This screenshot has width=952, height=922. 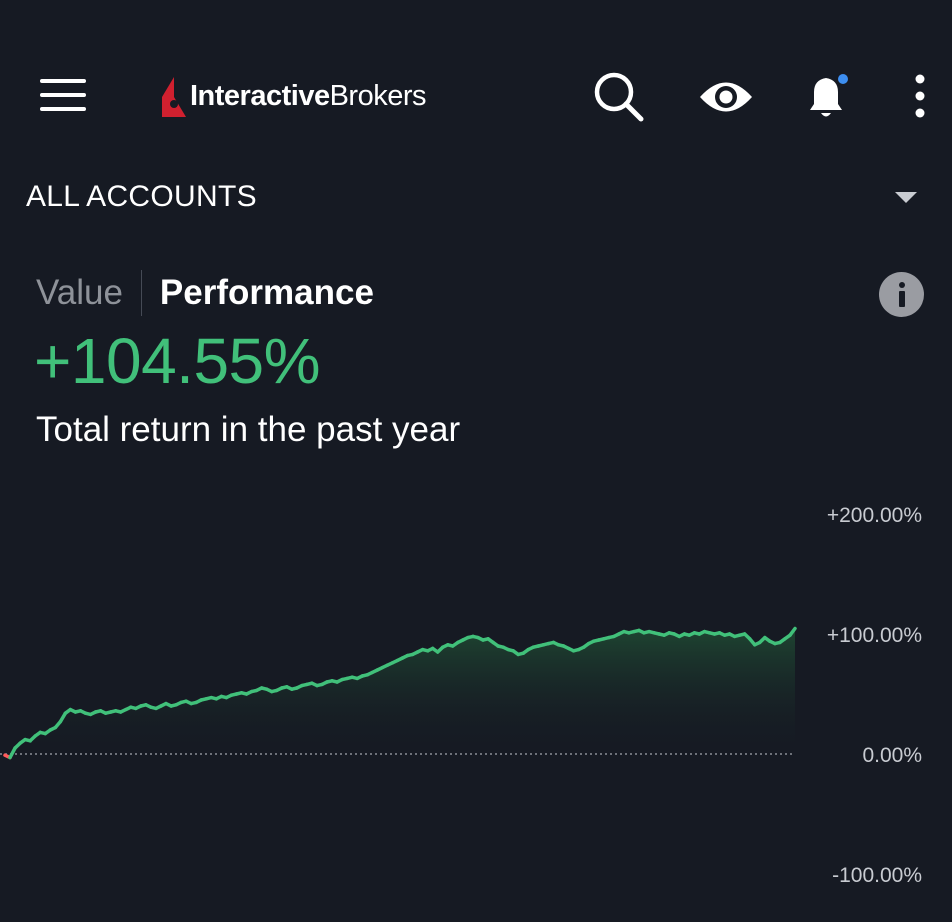 I want to click on privacy-toggle-button, so click(x=726, y=97).